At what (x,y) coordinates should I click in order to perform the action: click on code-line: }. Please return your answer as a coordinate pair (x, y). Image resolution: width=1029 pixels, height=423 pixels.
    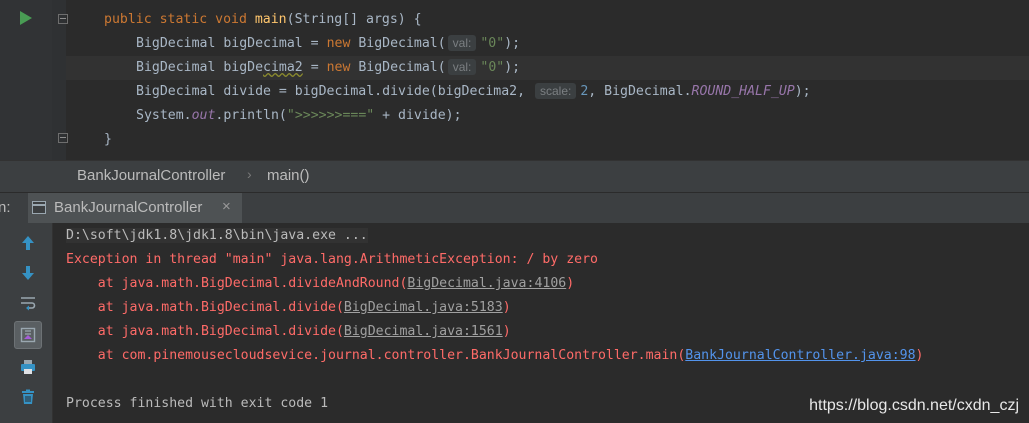
    Looking at the image, I should click on (547, 140).